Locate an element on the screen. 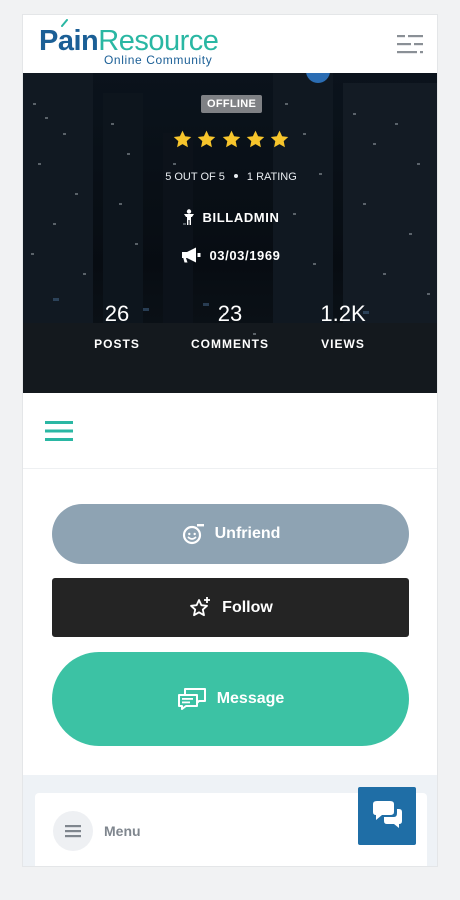 This screenshot has width=460, height=900. follow-button: Follow is located at coordinates (230, 607).